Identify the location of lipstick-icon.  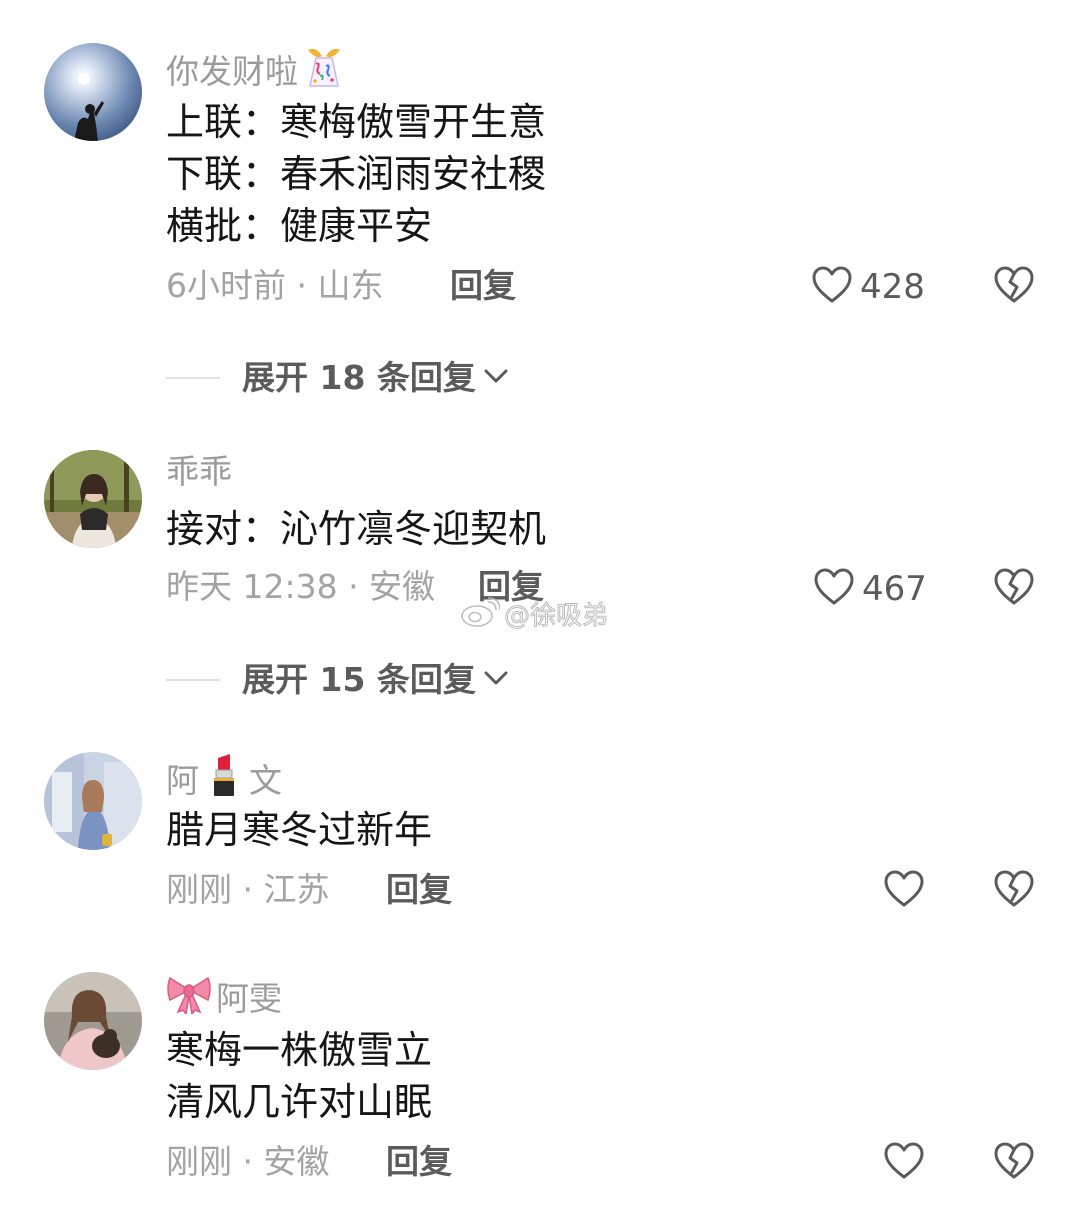
(224, 780).